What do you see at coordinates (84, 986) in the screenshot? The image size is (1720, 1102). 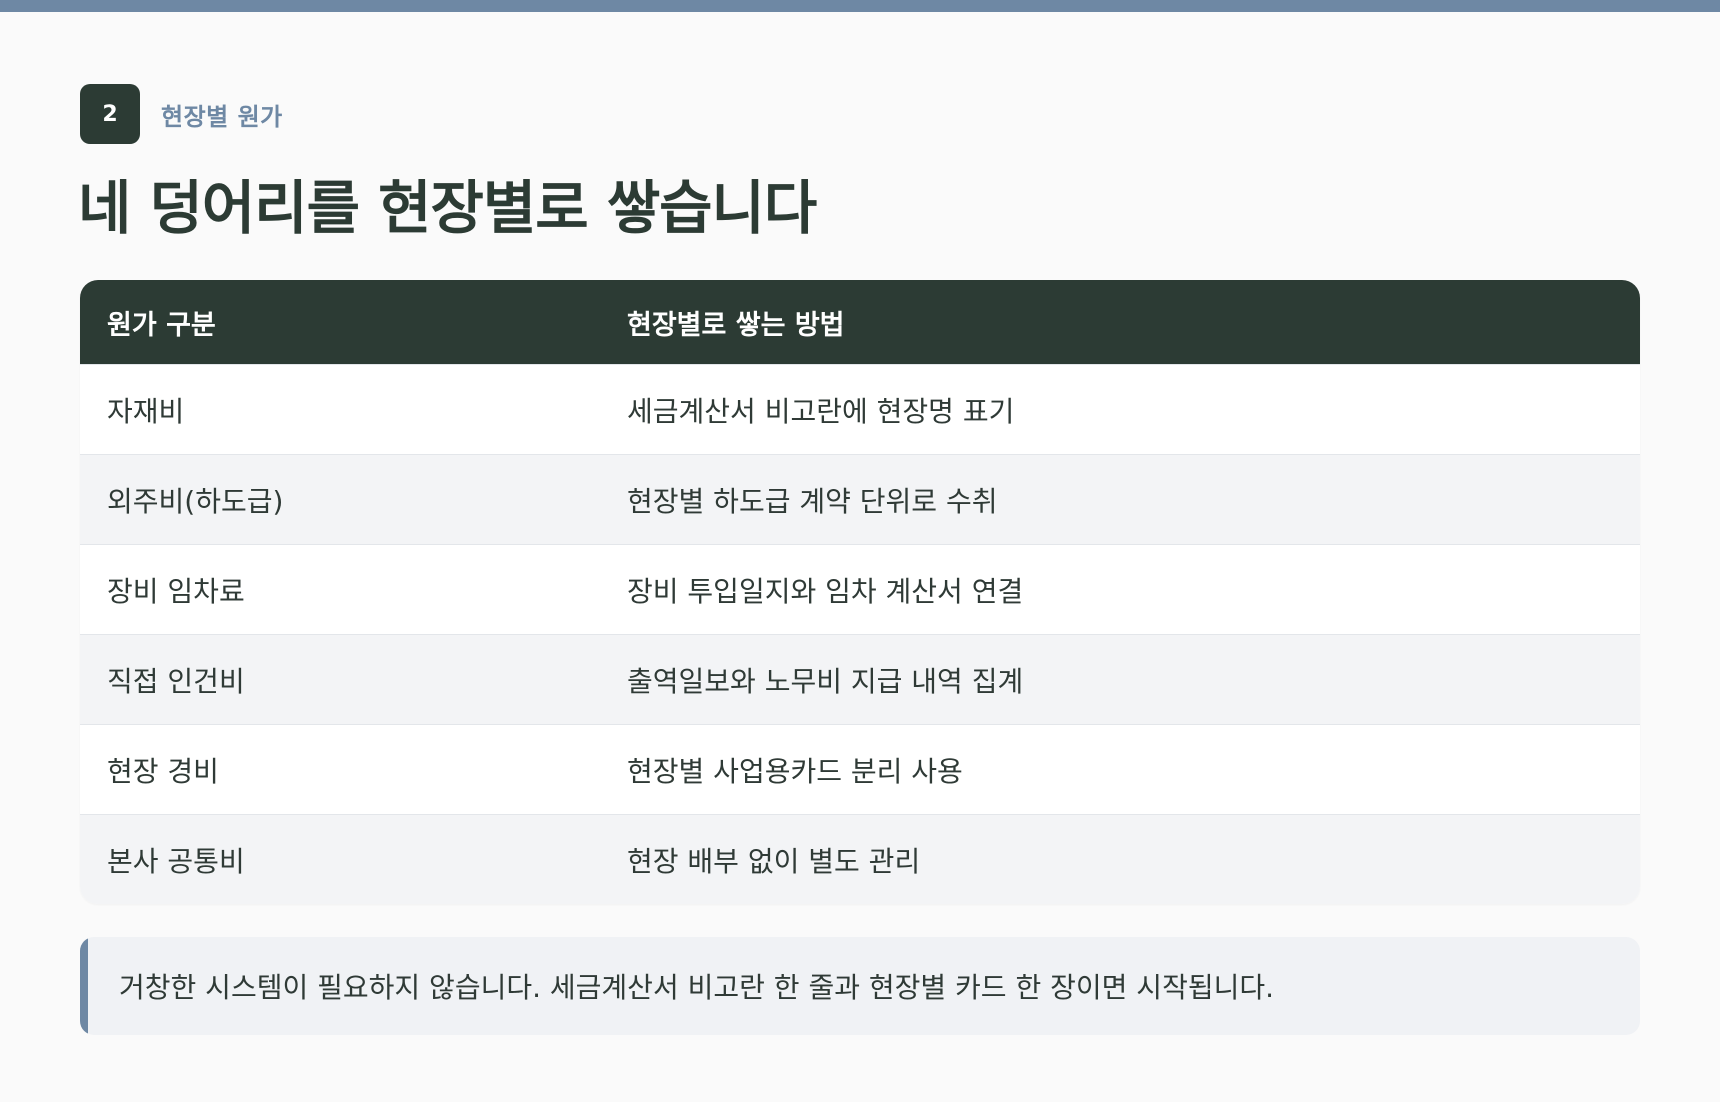 I see `callout-accent-bar` at bounding box center [84, 986].